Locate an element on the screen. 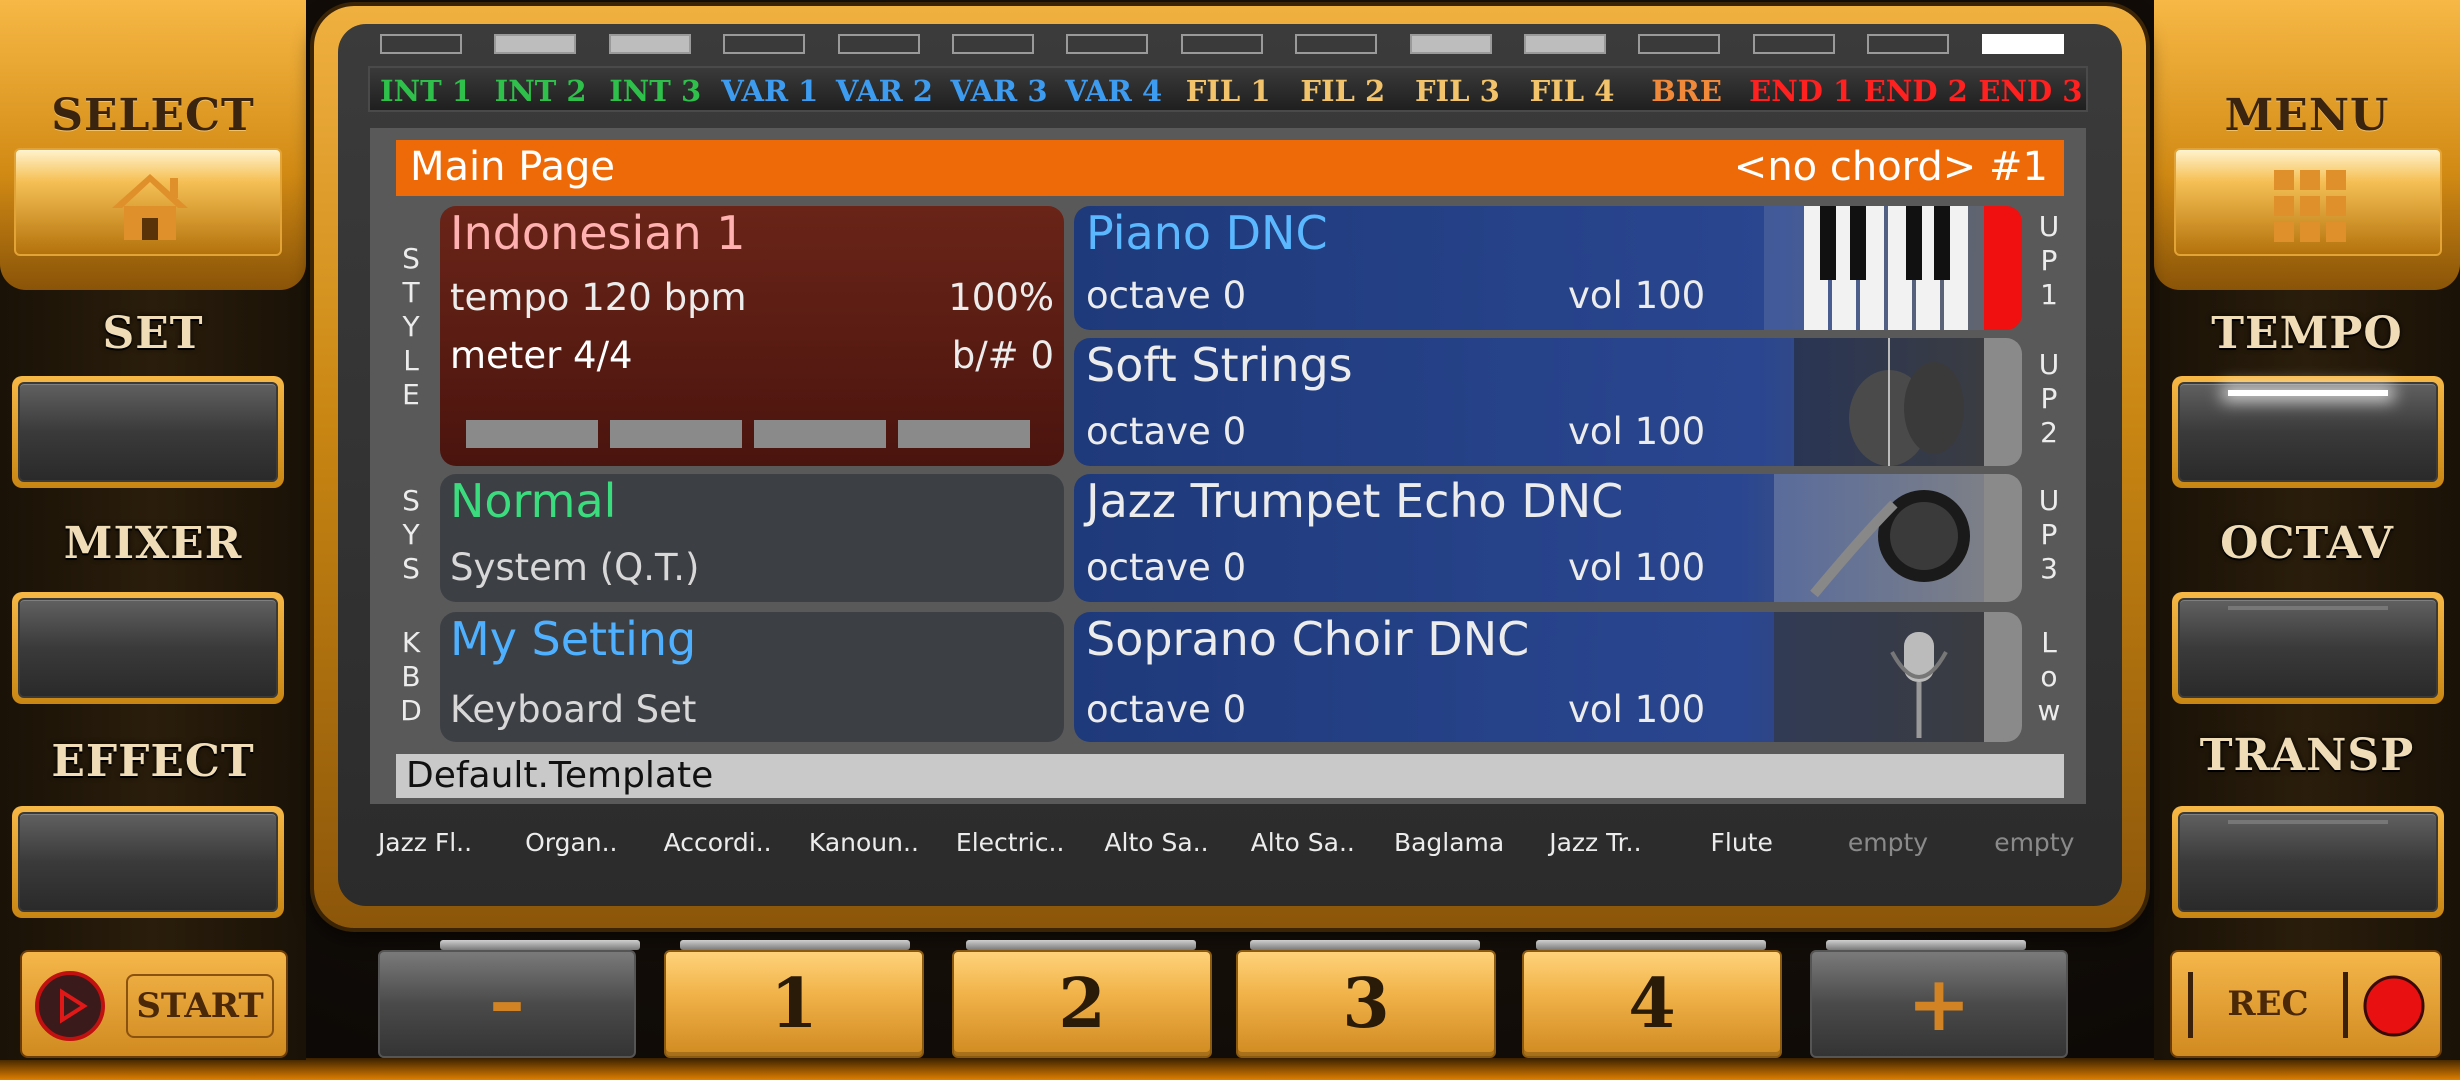  kbd-name: My Setting is located at coordinates (573, 639).